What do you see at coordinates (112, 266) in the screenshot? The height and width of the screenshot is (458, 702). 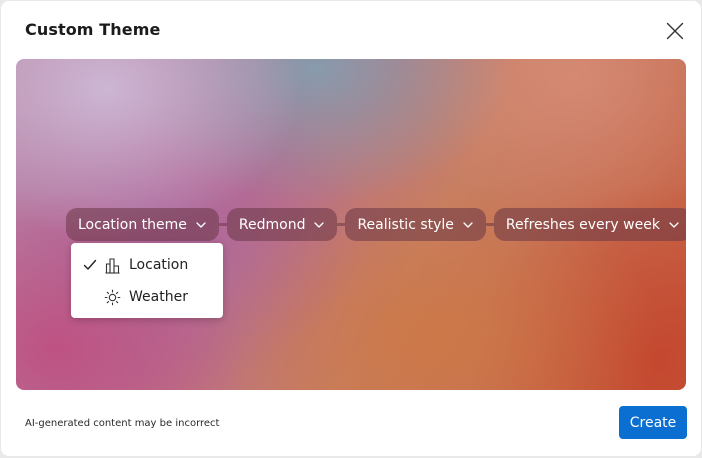 I see `buildings-icon` at bounding box center [112, 266].